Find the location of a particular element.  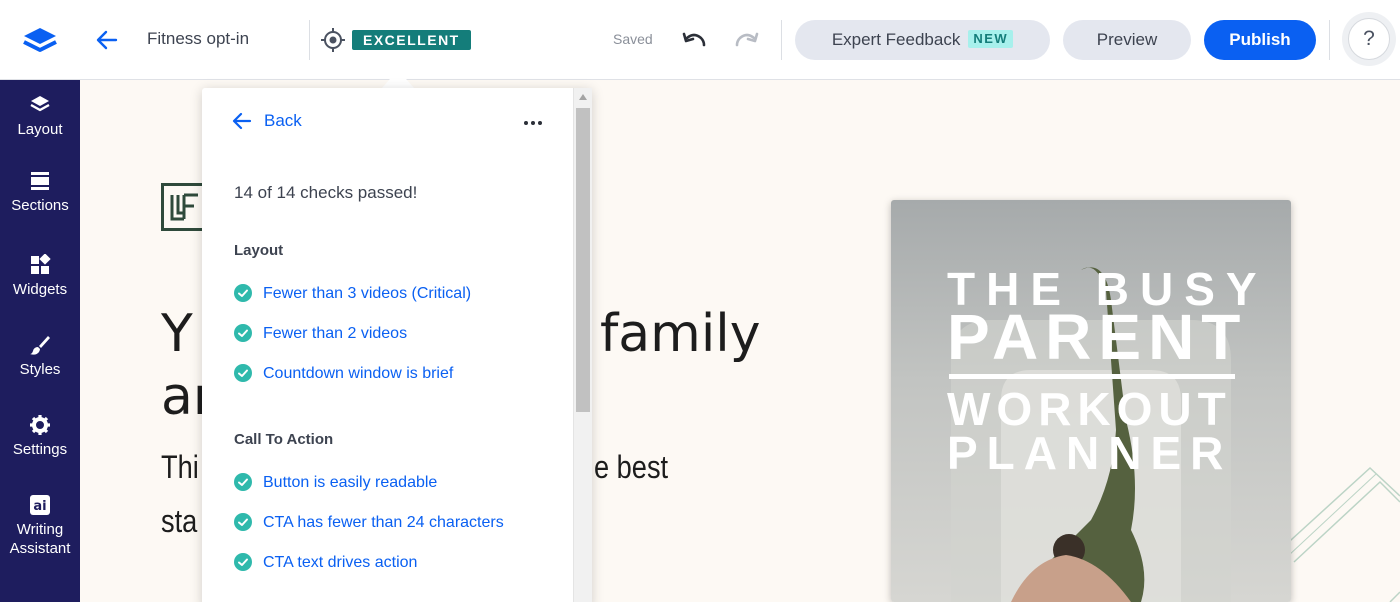

subhead-line1-end: e best is located at coordinates (631, 467).